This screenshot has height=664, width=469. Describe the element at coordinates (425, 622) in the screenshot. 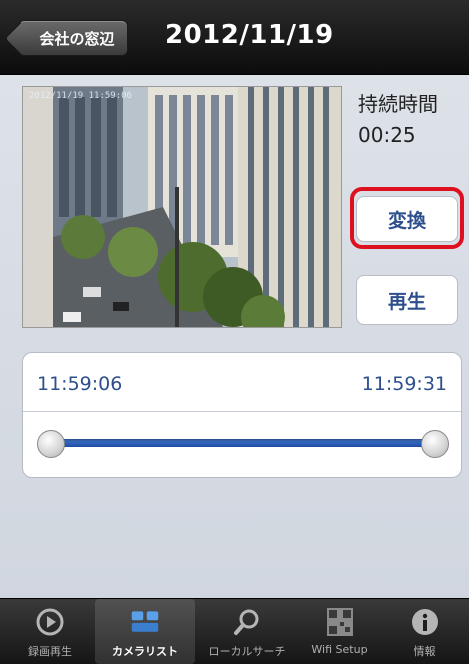

I see `info-icon` at that location.